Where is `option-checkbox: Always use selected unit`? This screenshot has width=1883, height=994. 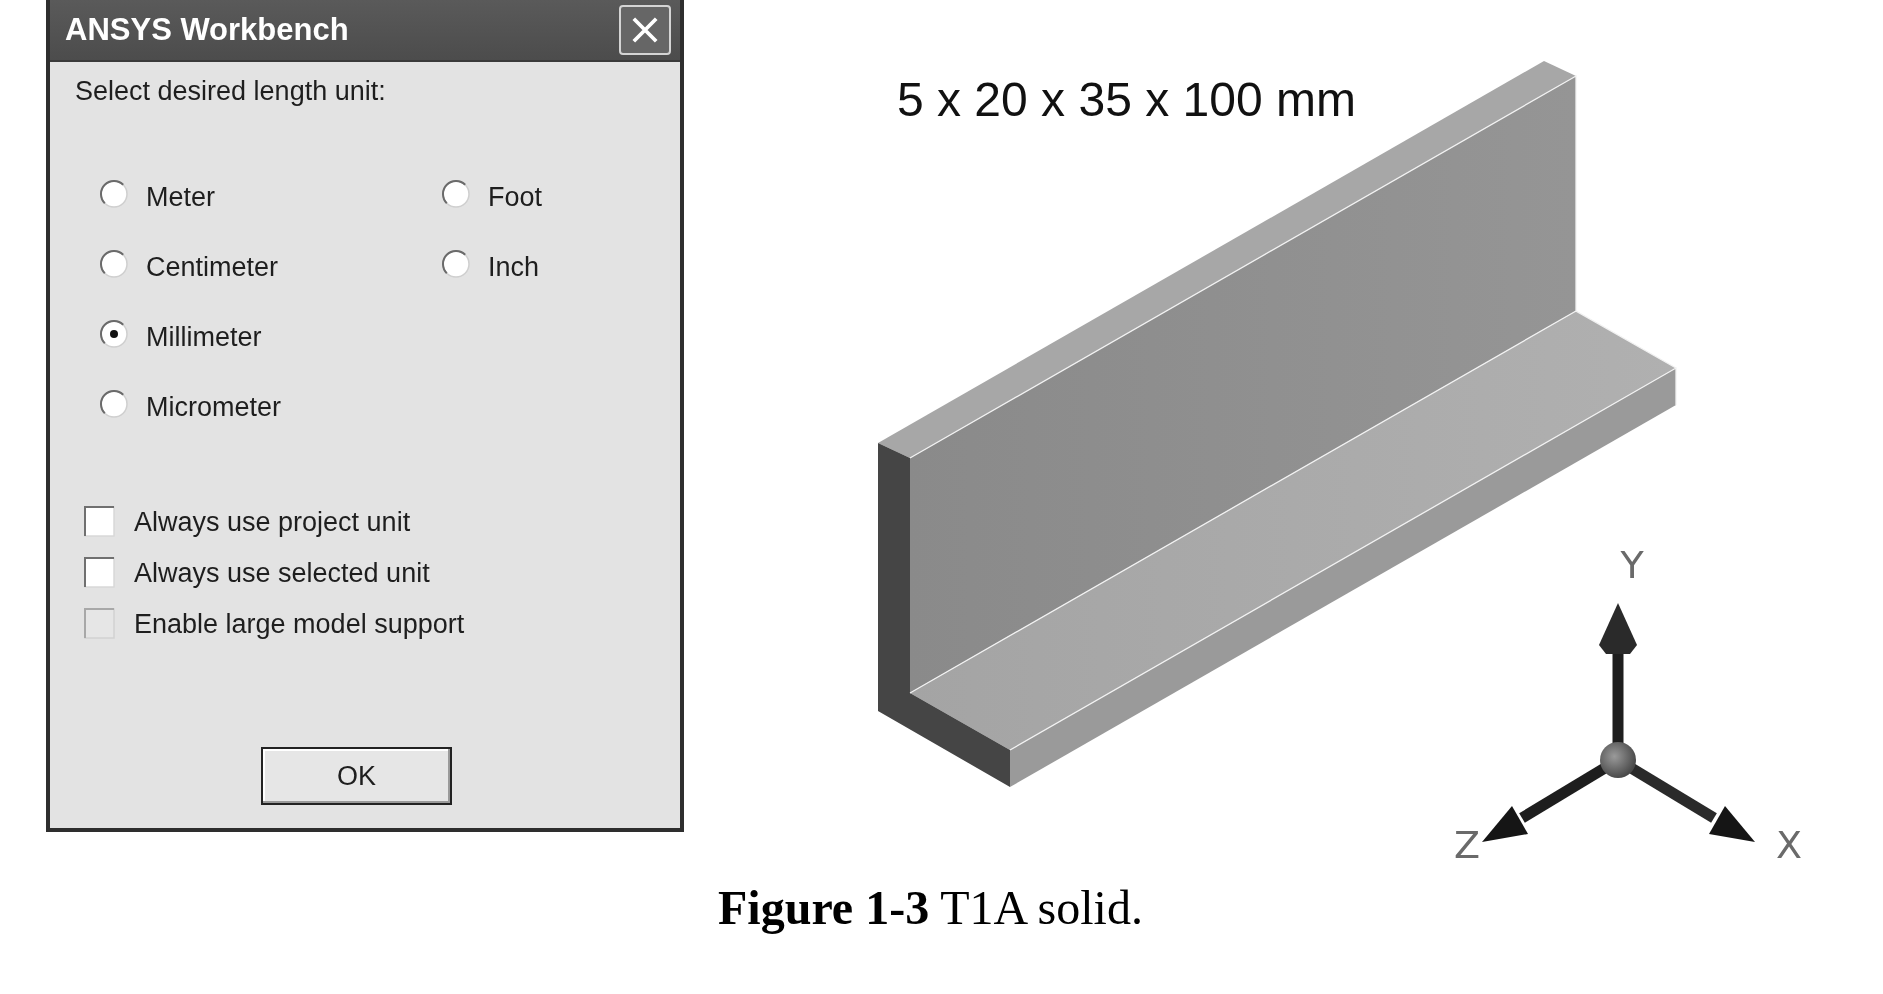 option-checkbox: Always use selected unit is located at coordinates (257, 572).